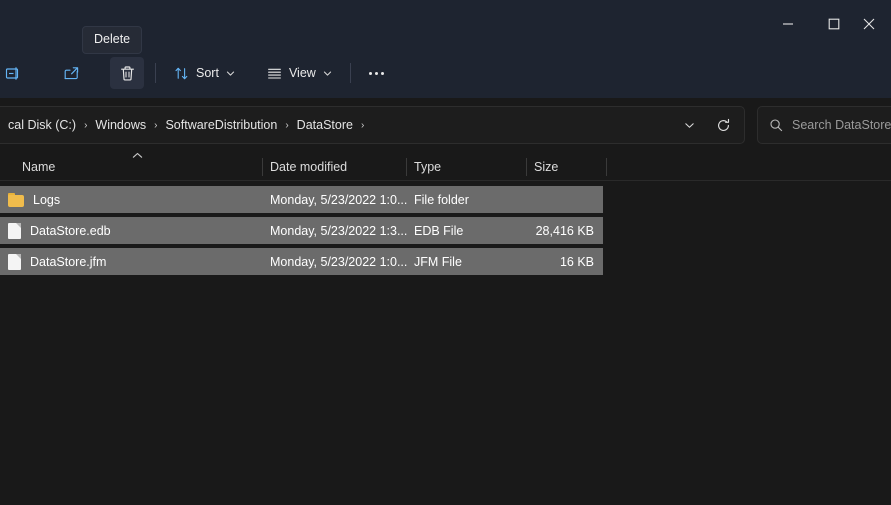 The width and height of the screenshot is (891, 505). I want to click on file-name-label: DataStore.jfm, so click(68, 261).